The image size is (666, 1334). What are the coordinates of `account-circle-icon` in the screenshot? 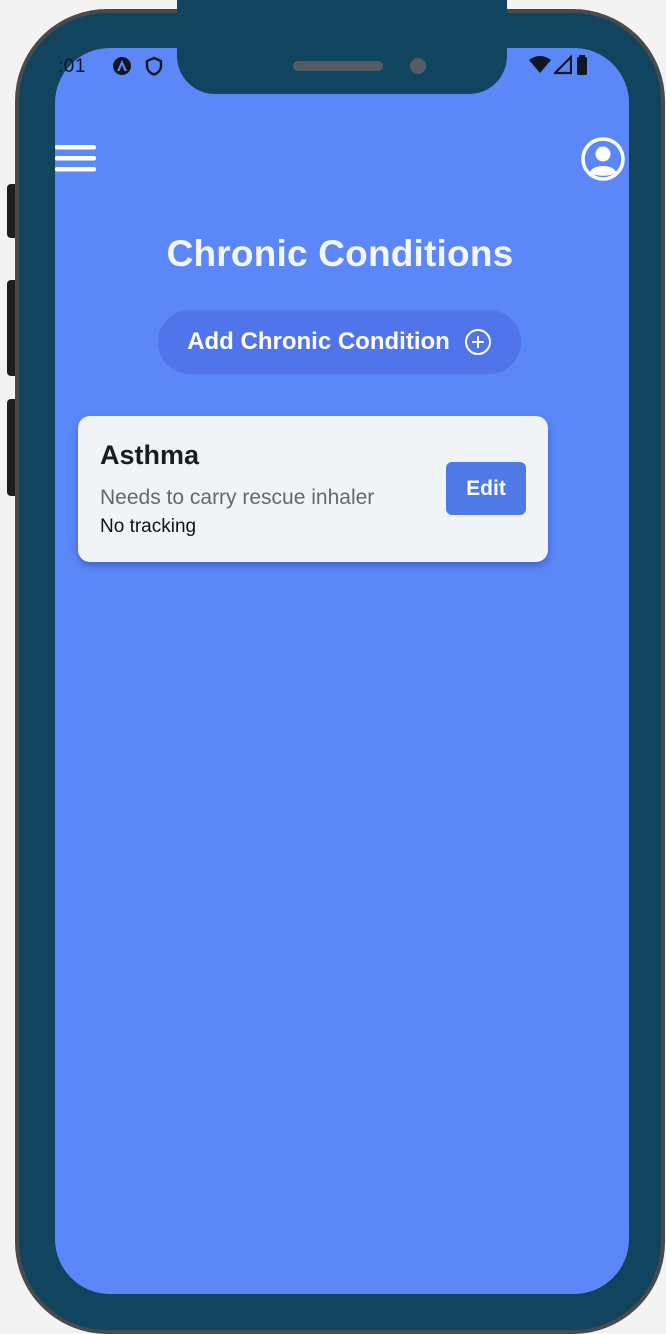 It's located at (603, 159).